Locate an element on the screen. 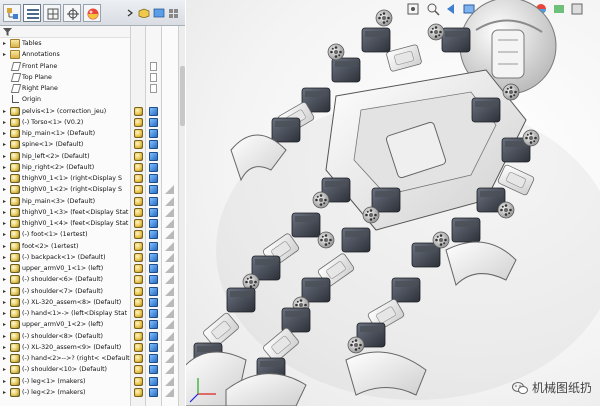 The height and width of the screenshot is (406, 600). tree-item: ▸ (-) leg<2> (makers) is located at coordinates (65, 392).